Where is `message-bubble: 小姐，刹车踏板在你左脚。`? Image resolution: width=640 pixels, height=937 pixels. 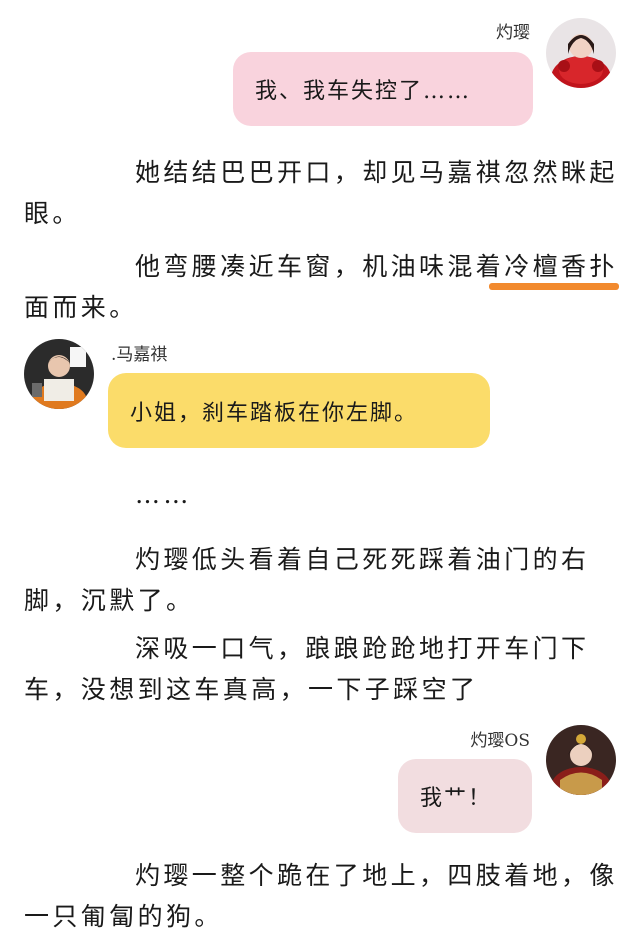
message-bubble: 小姐，刹车踏板在你左脚。 is located at coordinates (299, 410).